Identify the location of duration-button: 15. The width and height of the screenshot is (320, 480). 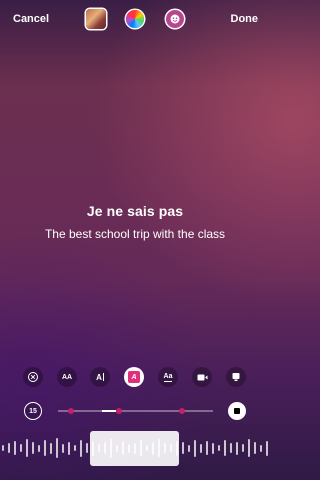
(33, 411).